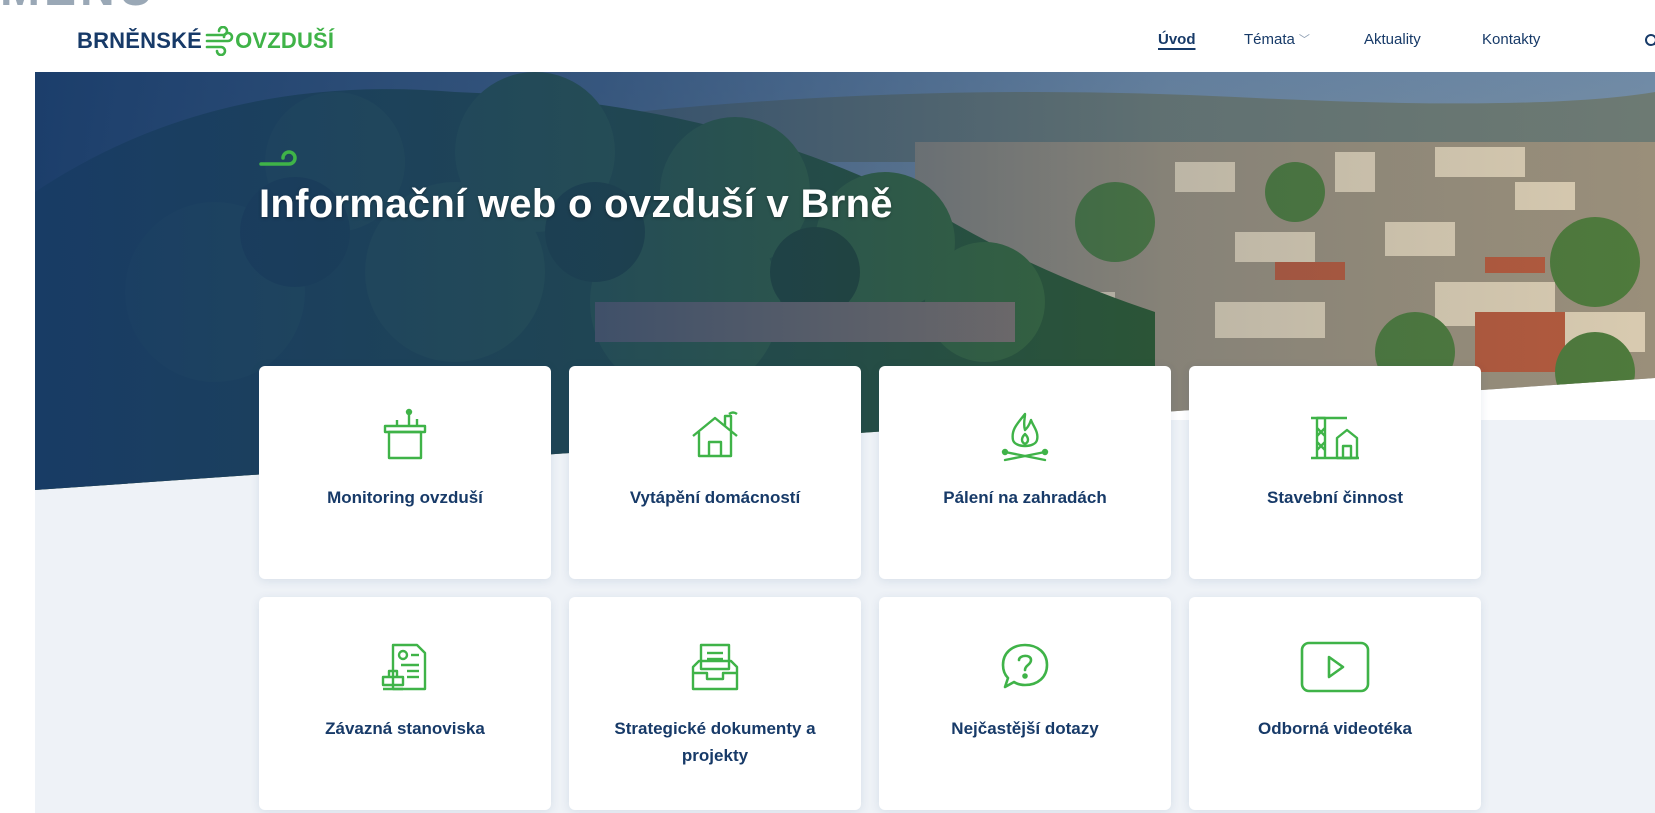 The image size is (1655, 813). I want to click on nav-item-temata: Témata ﹀, so click(1277, 39).